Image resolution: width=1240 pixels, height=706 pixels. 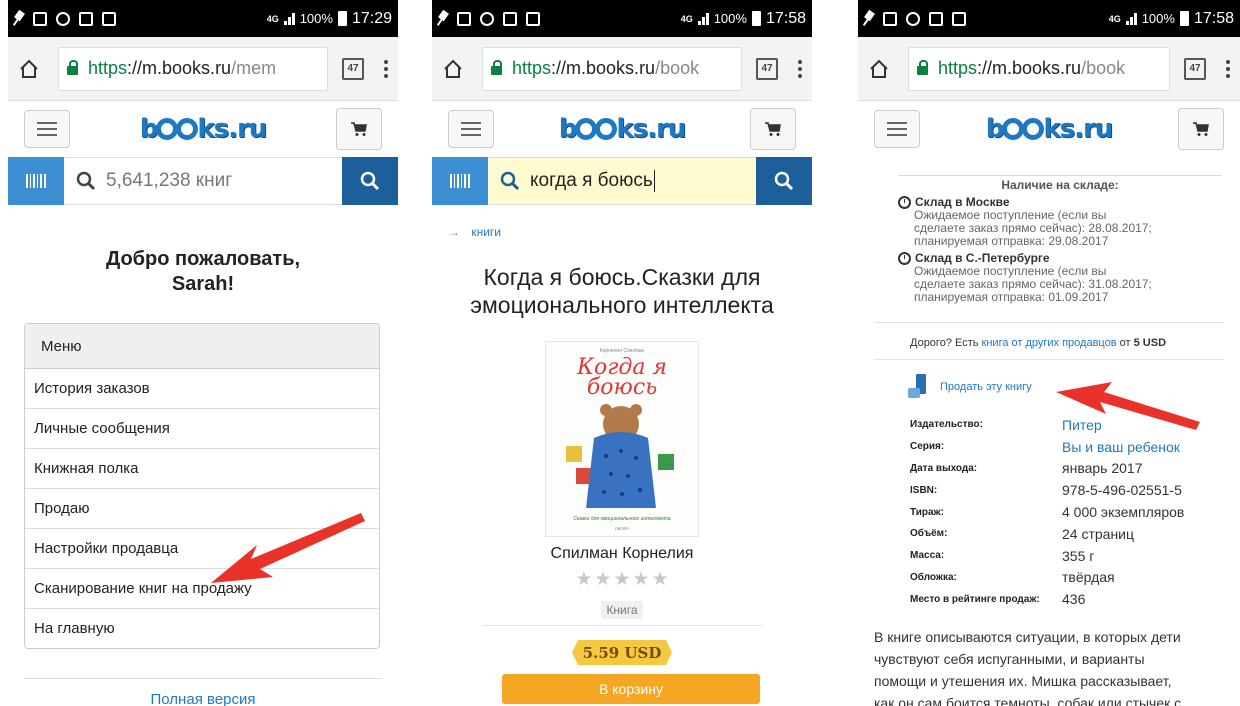 What do you see at coordinates (203, 18) in the screenshot?
I see `status-bar: 4G 100% 17:29` at bounding box center [203, 18].